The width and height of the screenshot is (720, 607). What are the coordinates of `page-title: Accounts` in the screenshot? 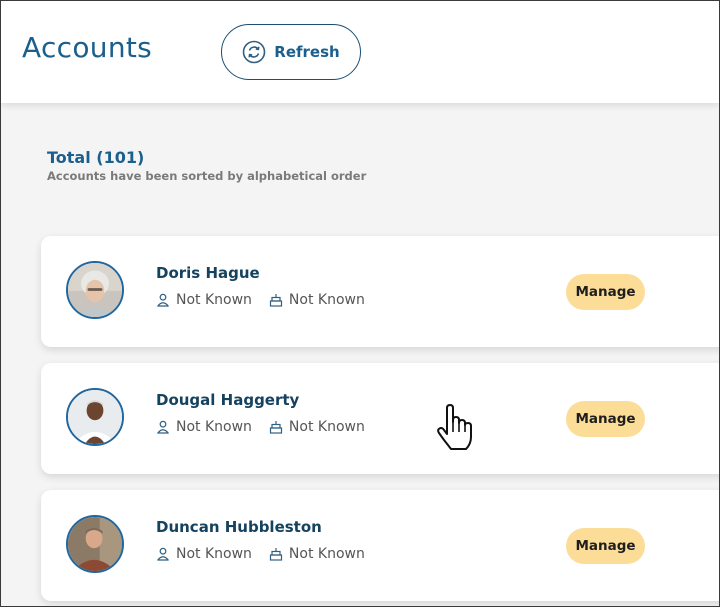 It's located at (87, 47).